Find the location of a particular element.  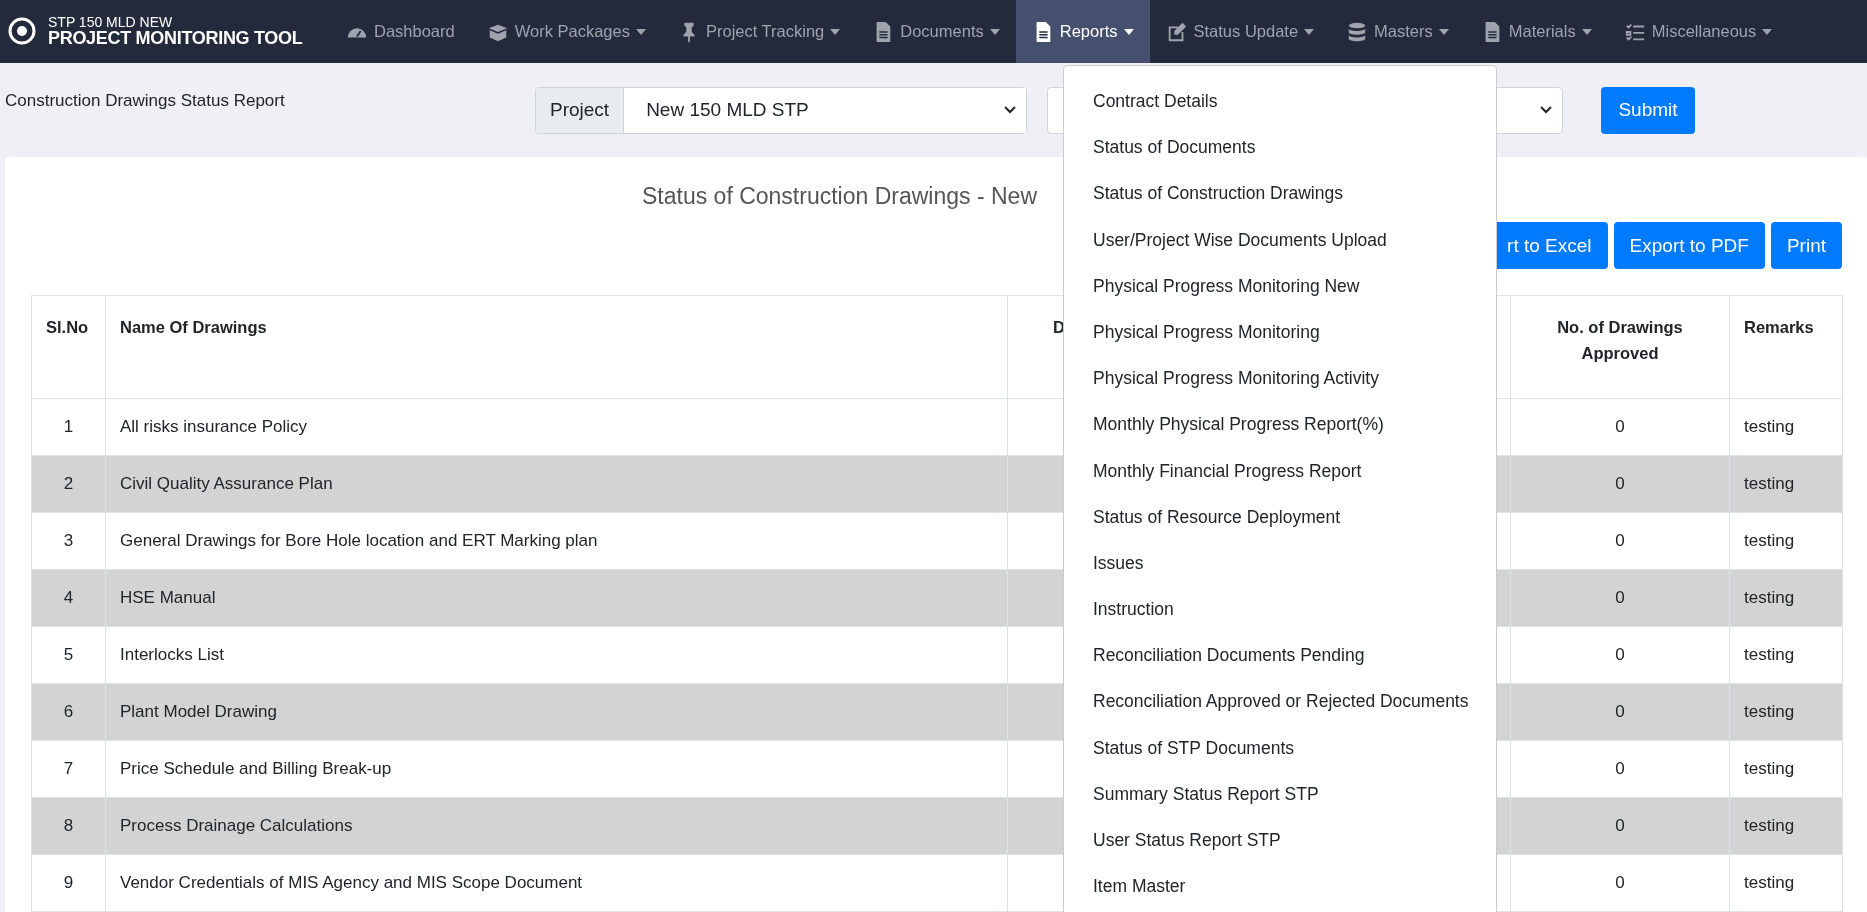

table-cell: Interlocks List is located at coordinates (556, 655).